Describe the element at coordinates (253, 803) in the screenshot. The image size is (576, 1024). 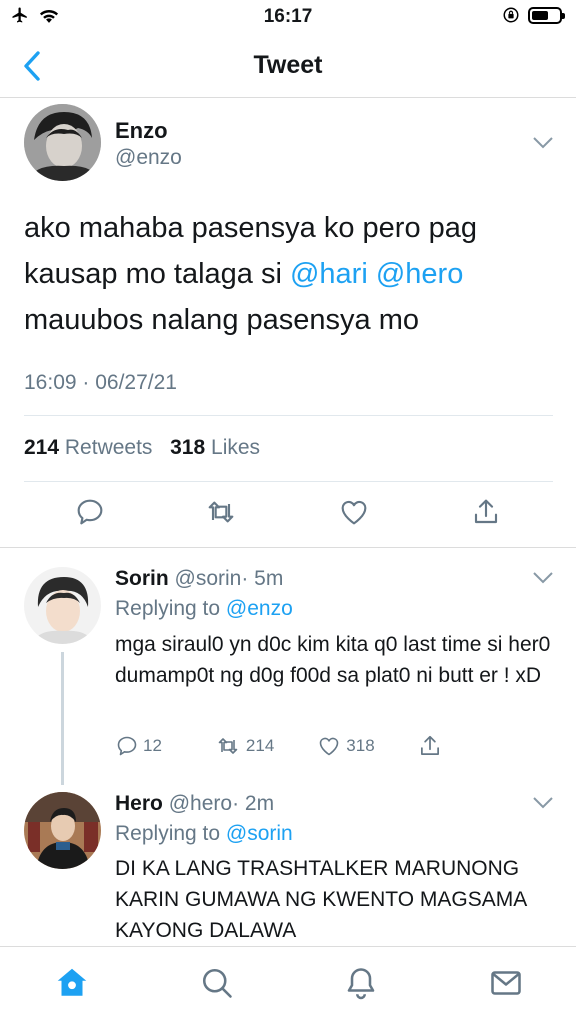
I see `reply-time: · 2m` at that location.